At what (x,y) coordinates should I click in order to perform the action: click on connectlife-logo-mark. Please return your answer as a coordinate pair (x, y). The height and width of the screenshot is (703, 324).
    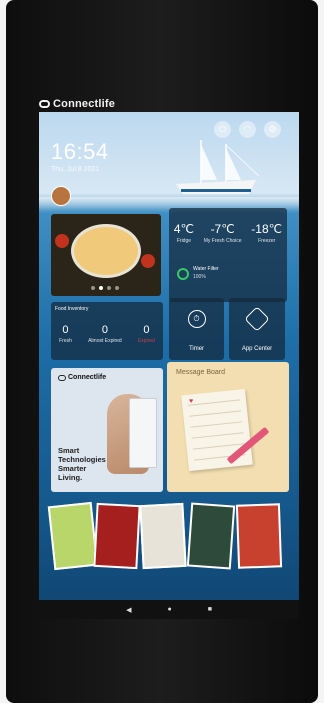
    Looking at the image, I should click on (44, 104).